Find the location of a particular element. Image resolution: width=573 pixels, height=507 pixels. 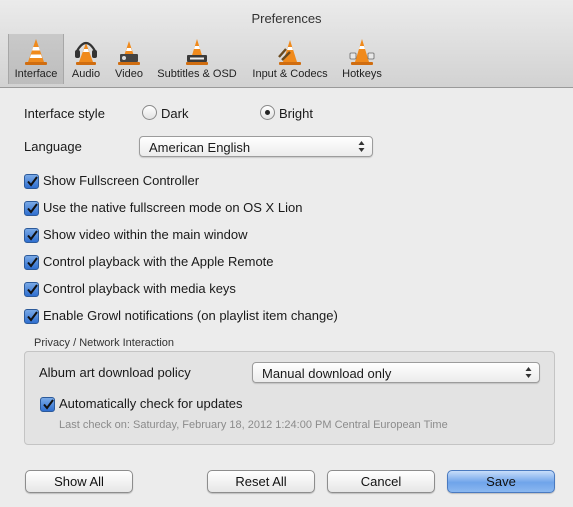

tab-interface: Interface is located at coordinates (36, 59).